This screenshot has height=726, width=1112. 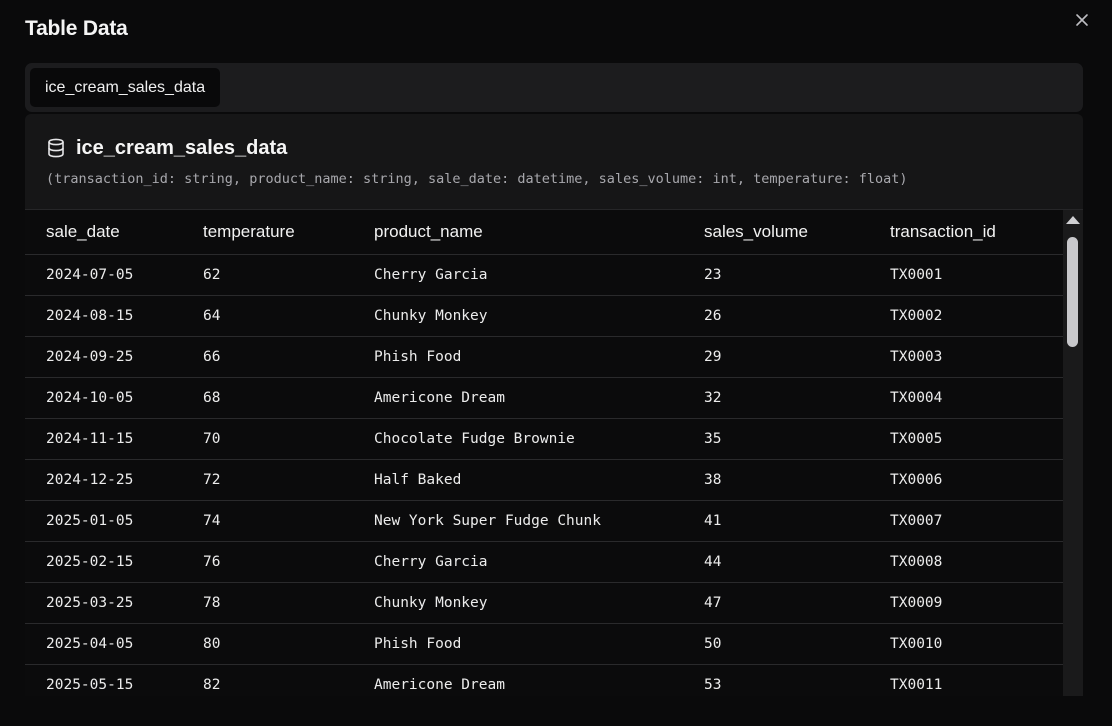 What do you see at coordinates (114, 398) in the screenshot?
I see `cell-sale-date: 2024-10-05` at bounding box center [114, 398].